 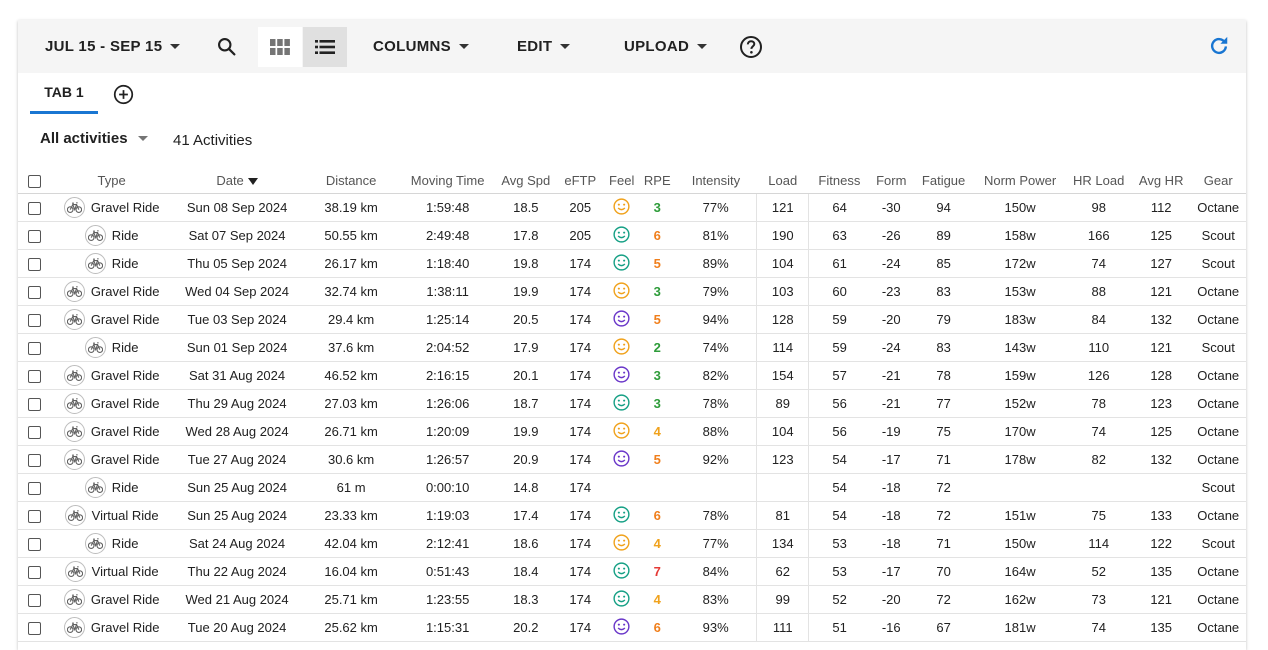 What do you see at coordinates (621, 181) in the screenshot?
I see `column-header-feel: Feel` at bounding box center [621, 181].